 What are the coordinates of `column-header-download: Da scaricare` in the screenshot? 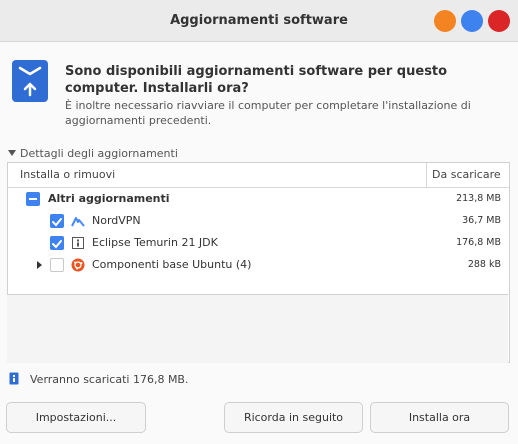 It's located at (466, 174).